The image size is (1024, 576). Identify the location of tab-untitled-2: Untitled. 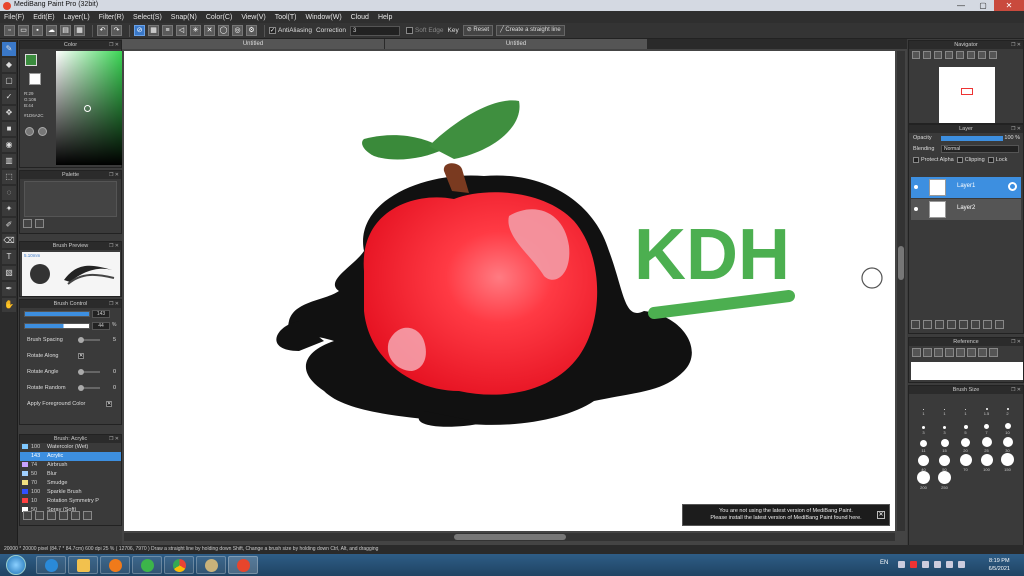
(516, 44).